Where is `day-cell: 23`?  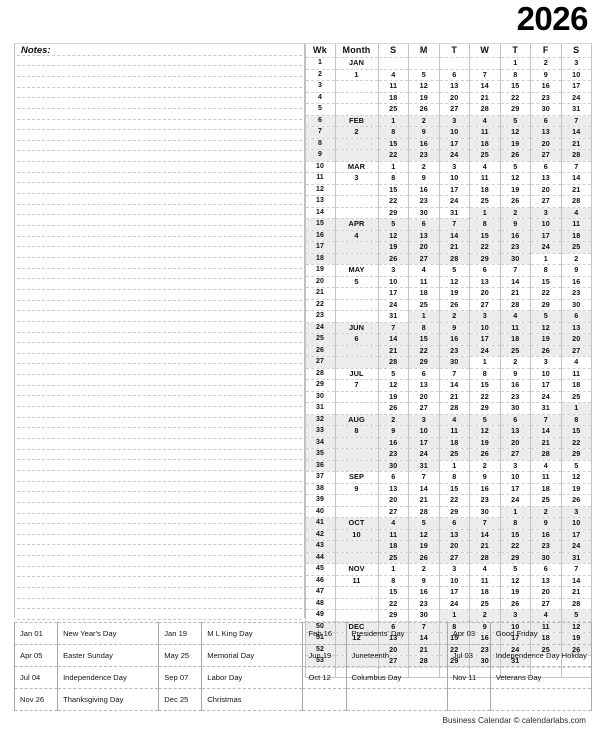
day-cell: 23 is located at coordinates (423, 155).